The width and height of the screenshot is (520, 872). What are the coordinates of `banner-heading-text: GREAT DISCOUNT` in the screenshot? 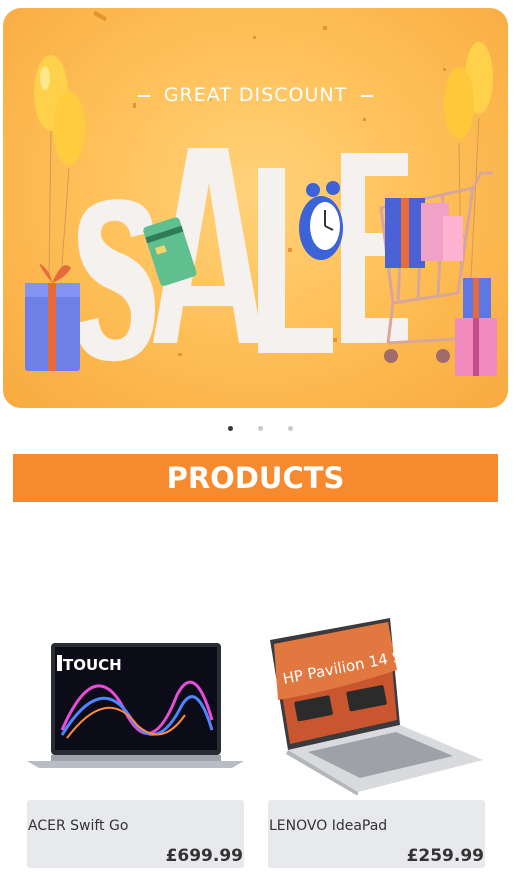 It's located at (255, 95).